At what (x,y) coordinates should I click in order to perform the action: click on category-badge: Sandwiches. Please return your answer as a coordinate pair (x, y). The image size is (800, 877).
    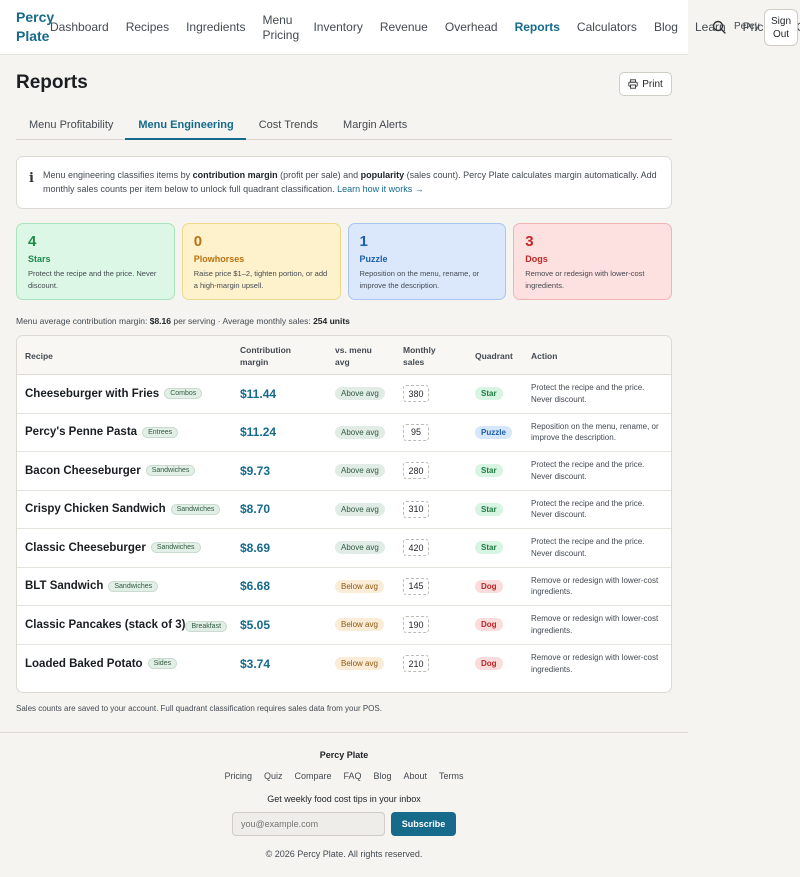
    Looking at the image, I should click on (170, 471).